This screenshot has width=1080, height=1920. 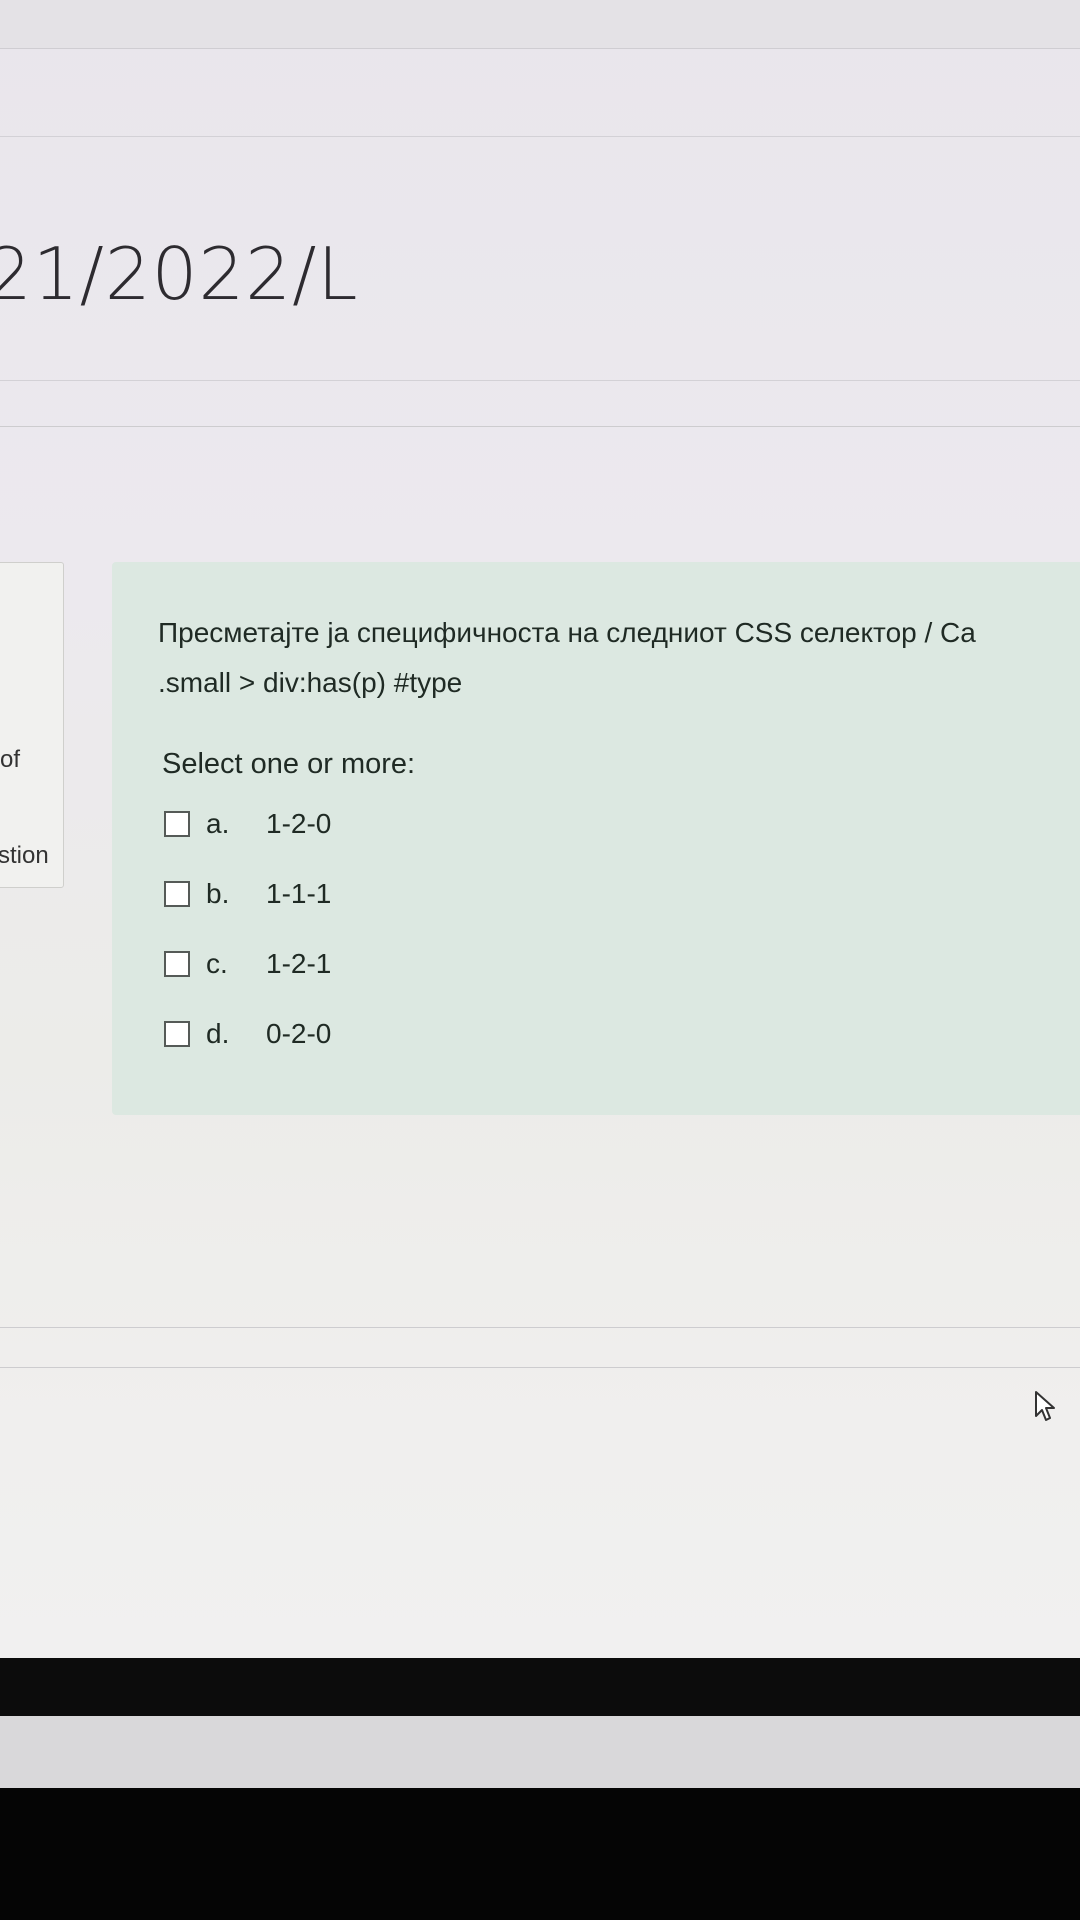 I want to click on option-letter-c: c., so click(x=217, y=963).